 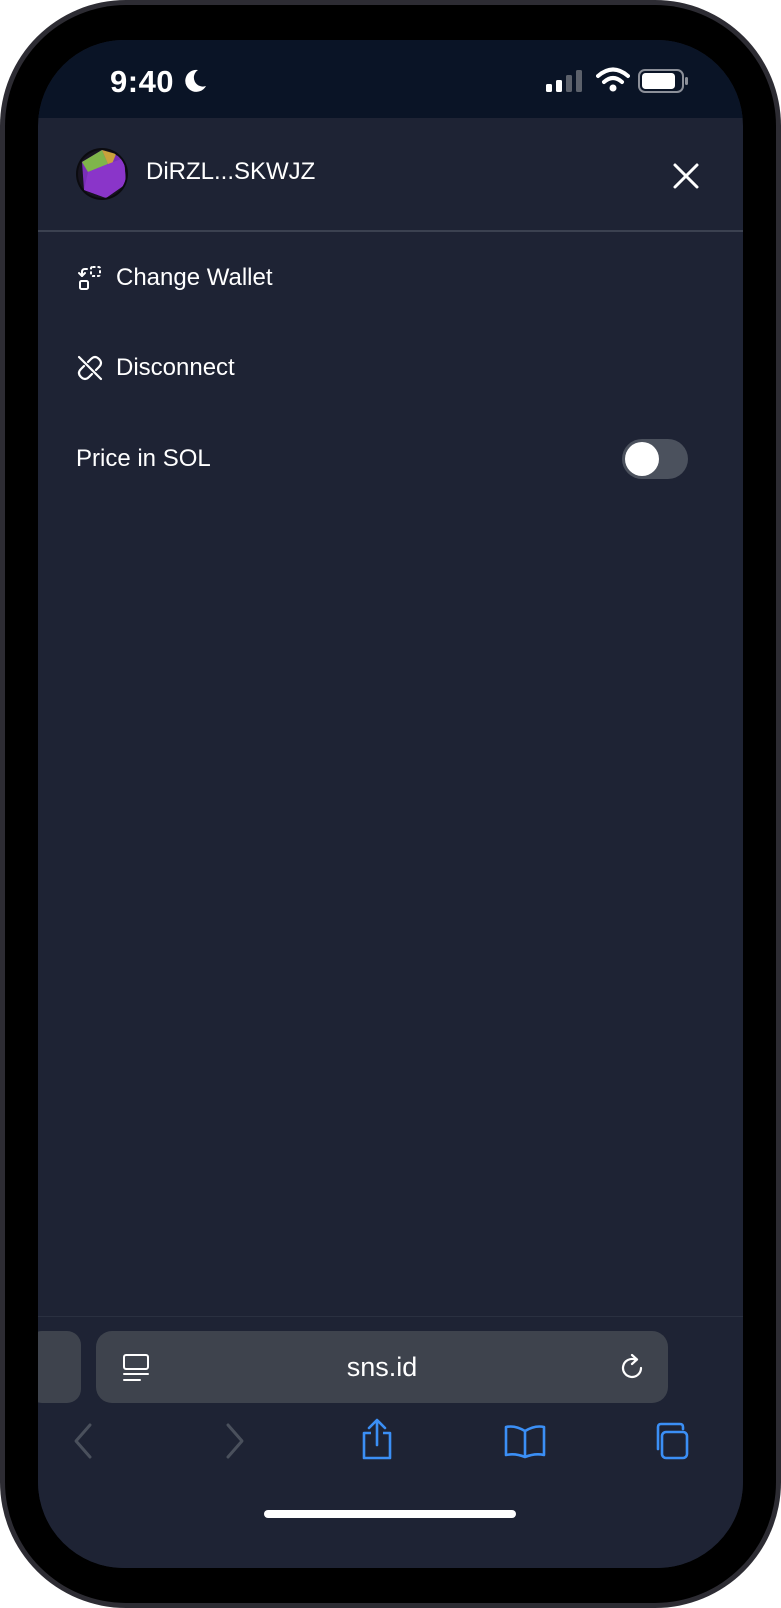 I want to click on close-icon, so click(x=686, y=176).